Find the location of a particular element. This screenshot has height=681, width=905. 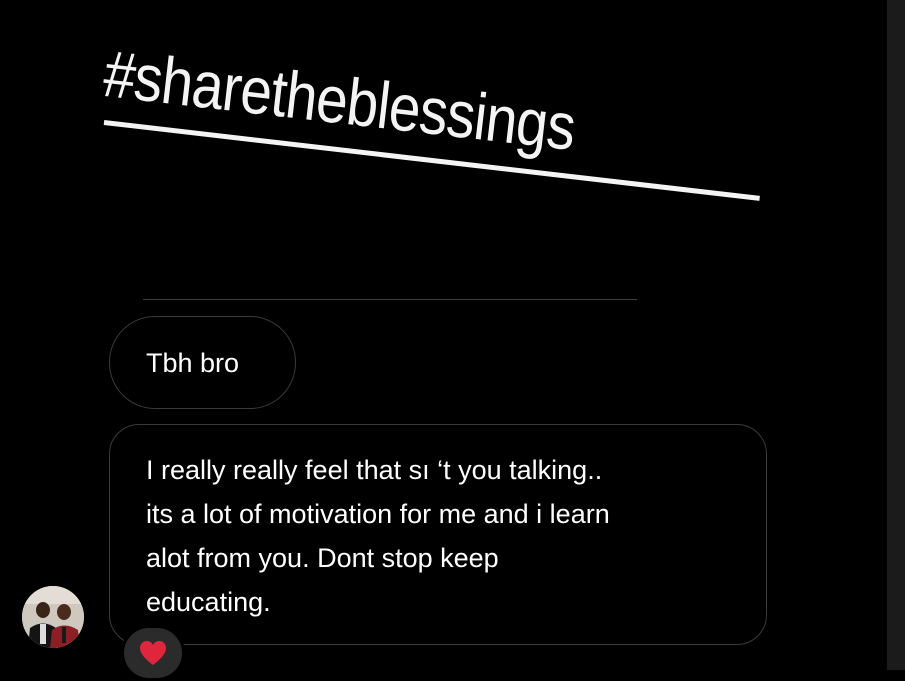

avatar-photo is located at coordinates (53, 617).